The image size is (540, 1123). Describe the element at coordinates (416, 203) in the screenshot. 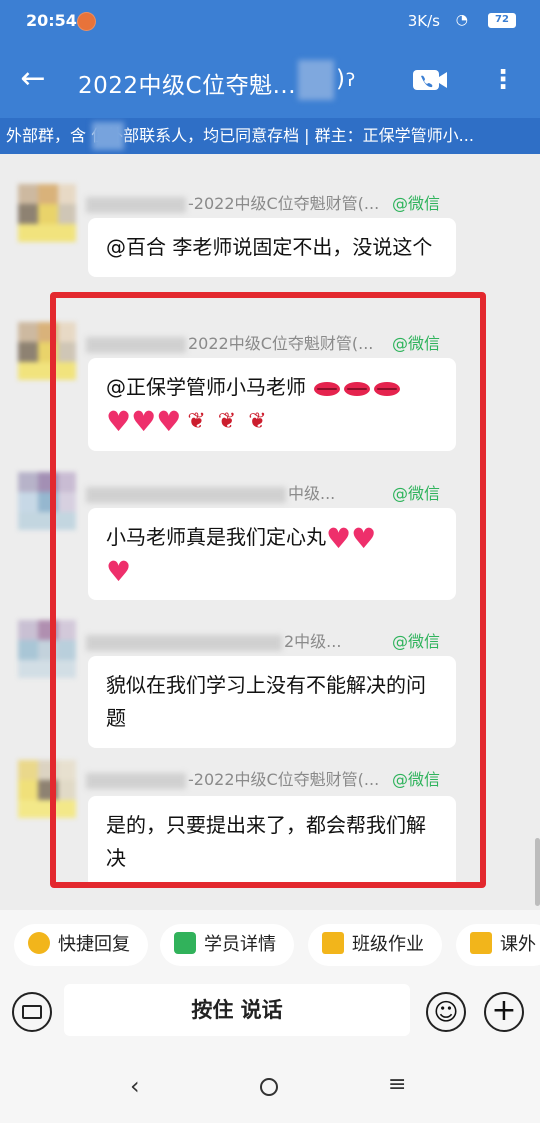

I see `wechat-source-tag: @微信` at that location.